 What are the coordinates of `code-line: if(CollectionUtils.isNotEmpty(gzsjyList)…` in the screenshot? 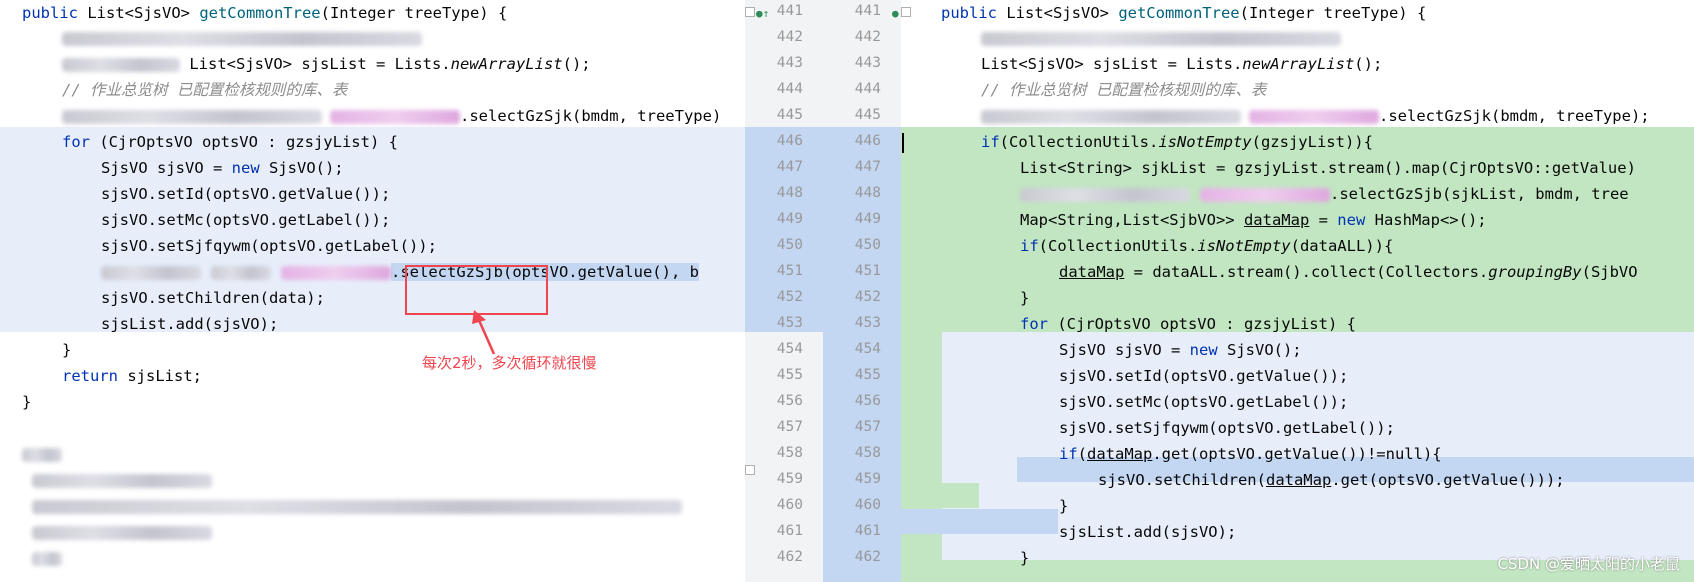 It's located at (1177, 142).